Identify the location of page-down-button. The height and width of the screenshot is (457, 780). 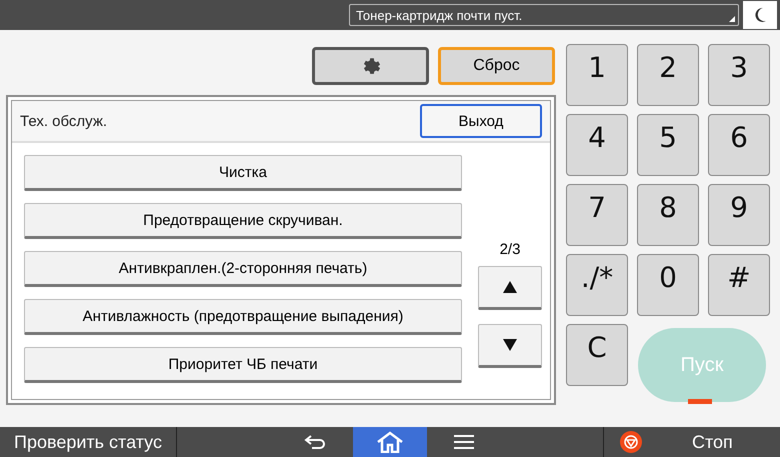
(510, 346).